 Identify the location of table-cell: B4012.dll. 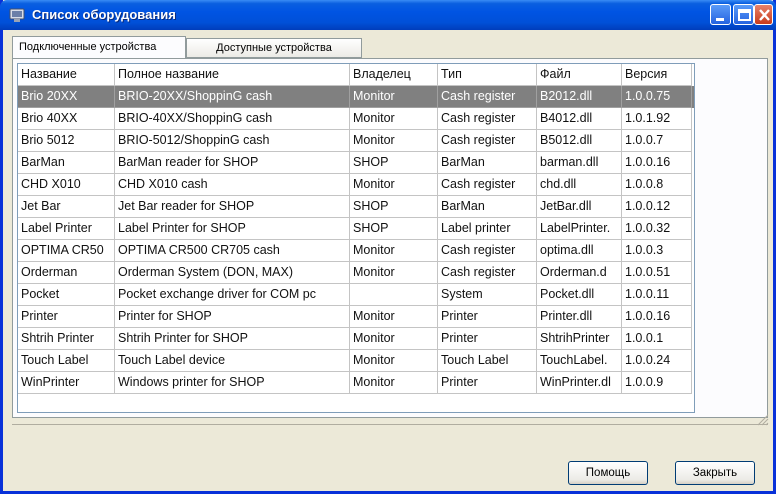
(579, 119).